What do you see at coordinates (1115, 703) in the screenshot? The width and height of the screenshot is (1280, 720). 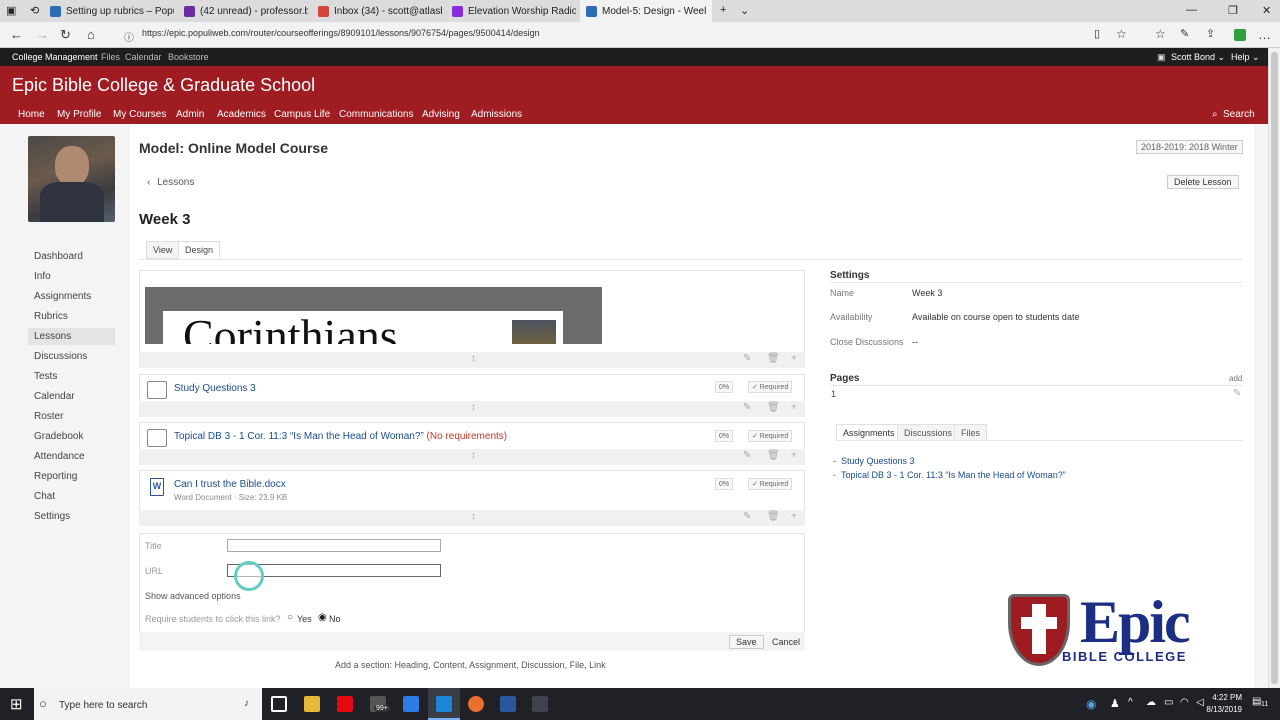 I see `people-icon: ♟` at bounding box center [1115, 703].